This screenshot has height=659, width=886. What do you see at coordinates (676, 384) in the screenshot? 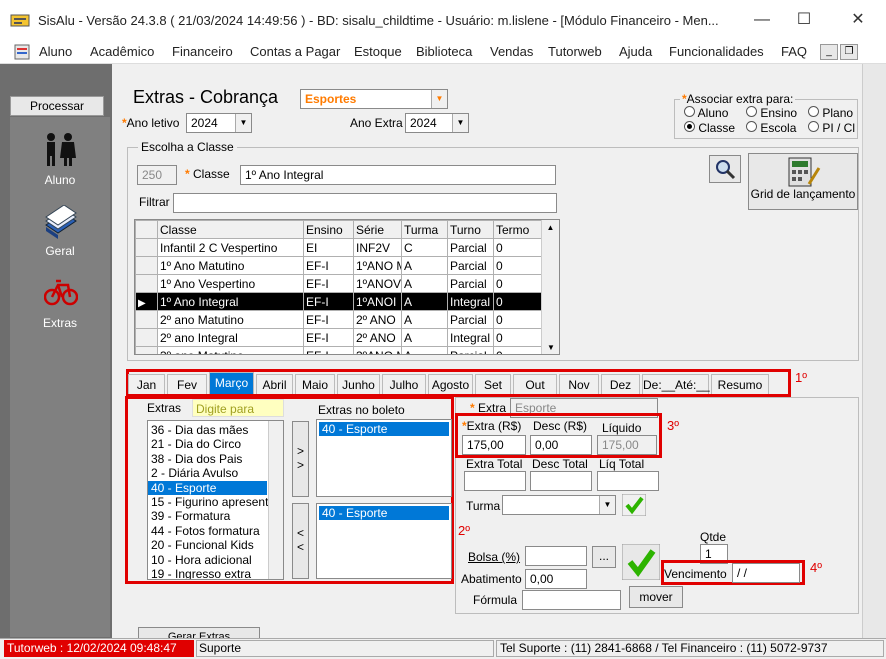
I see `tab-month-12: De:__Até:__` at bounding box center [676, 384].